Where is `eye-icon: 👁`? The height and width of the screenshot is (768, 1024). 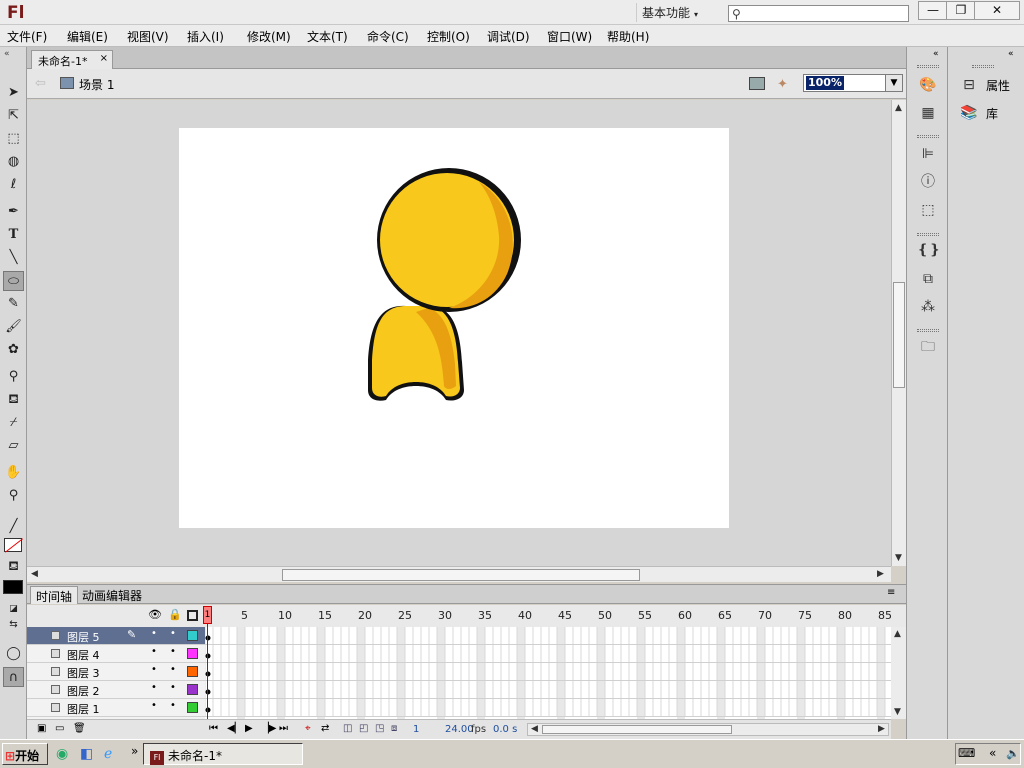 eye-icon: 👁 is located at coordinates (155, 614).